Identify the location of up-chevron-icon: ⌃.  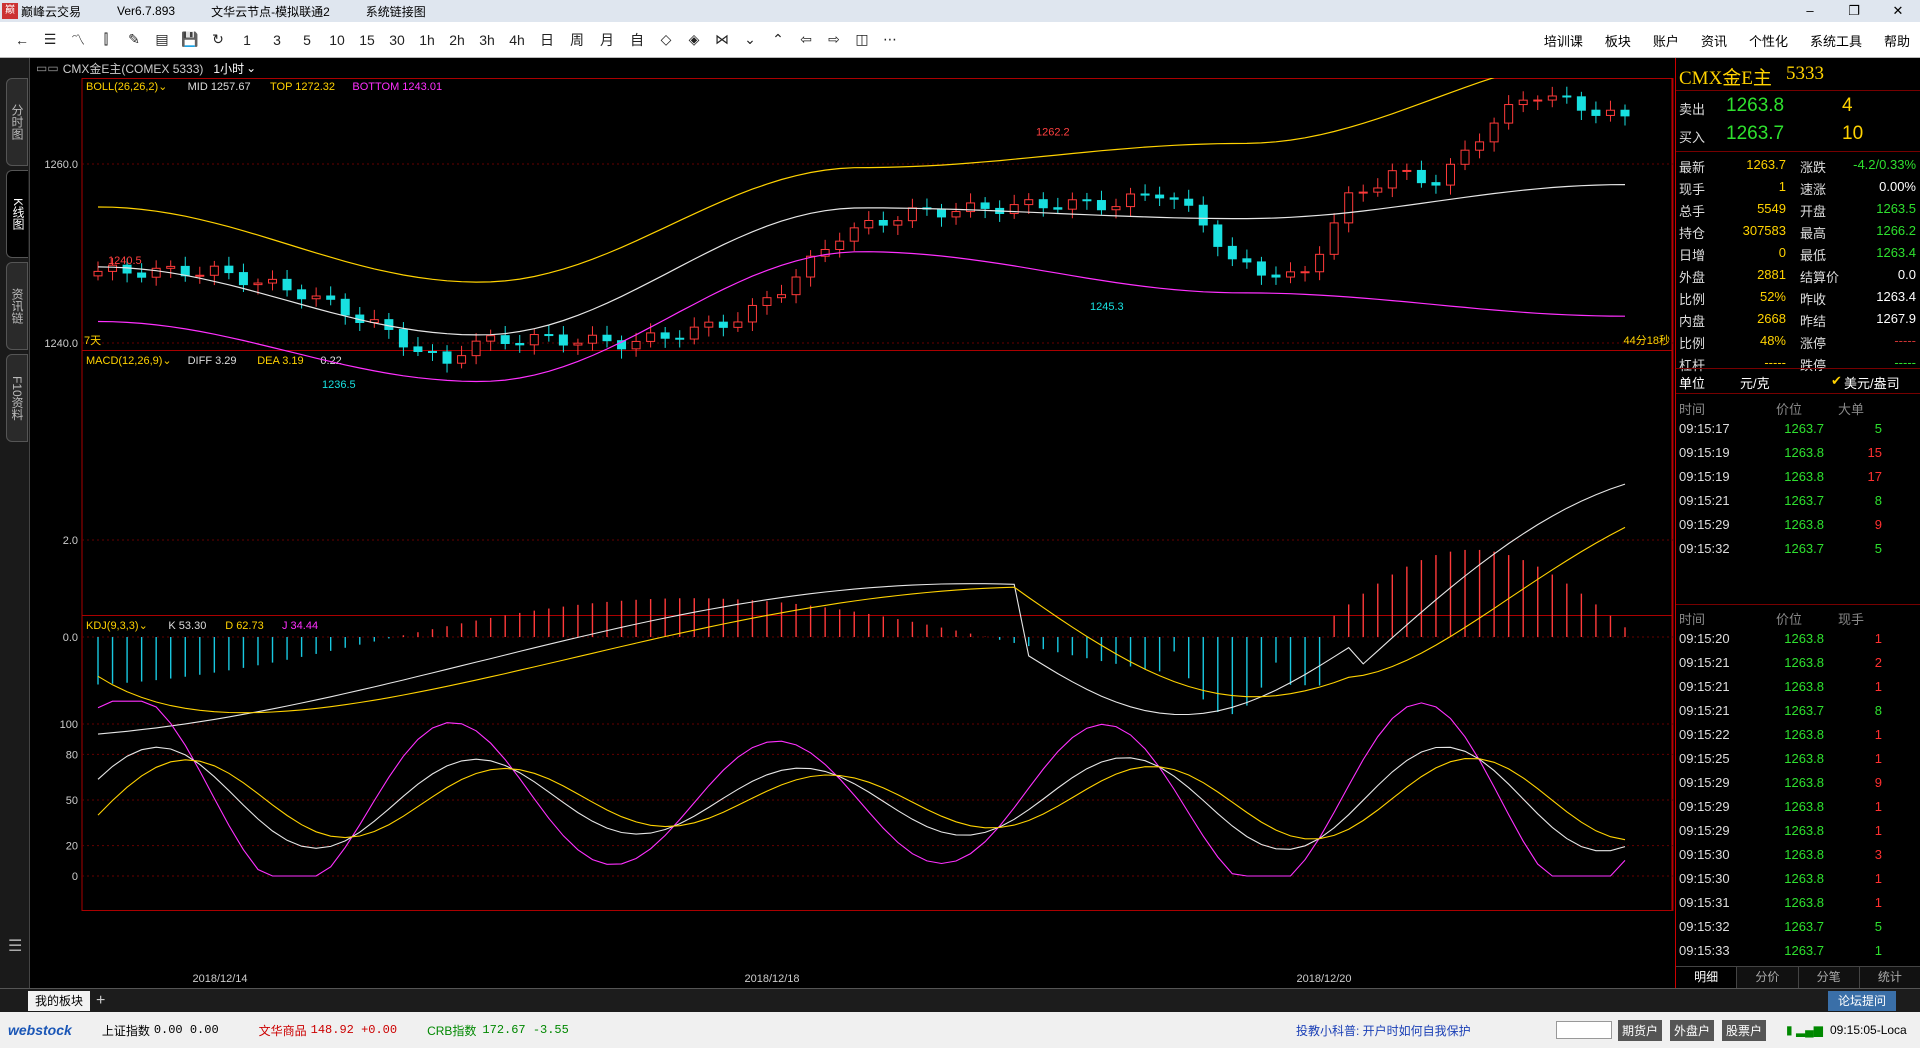
(778, 40).